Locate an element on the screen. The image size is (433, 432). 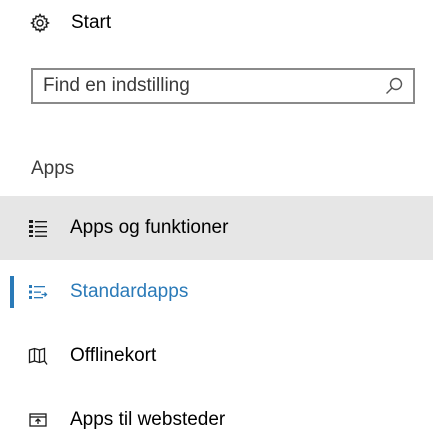
search-box is located at coordinates (223, 86).